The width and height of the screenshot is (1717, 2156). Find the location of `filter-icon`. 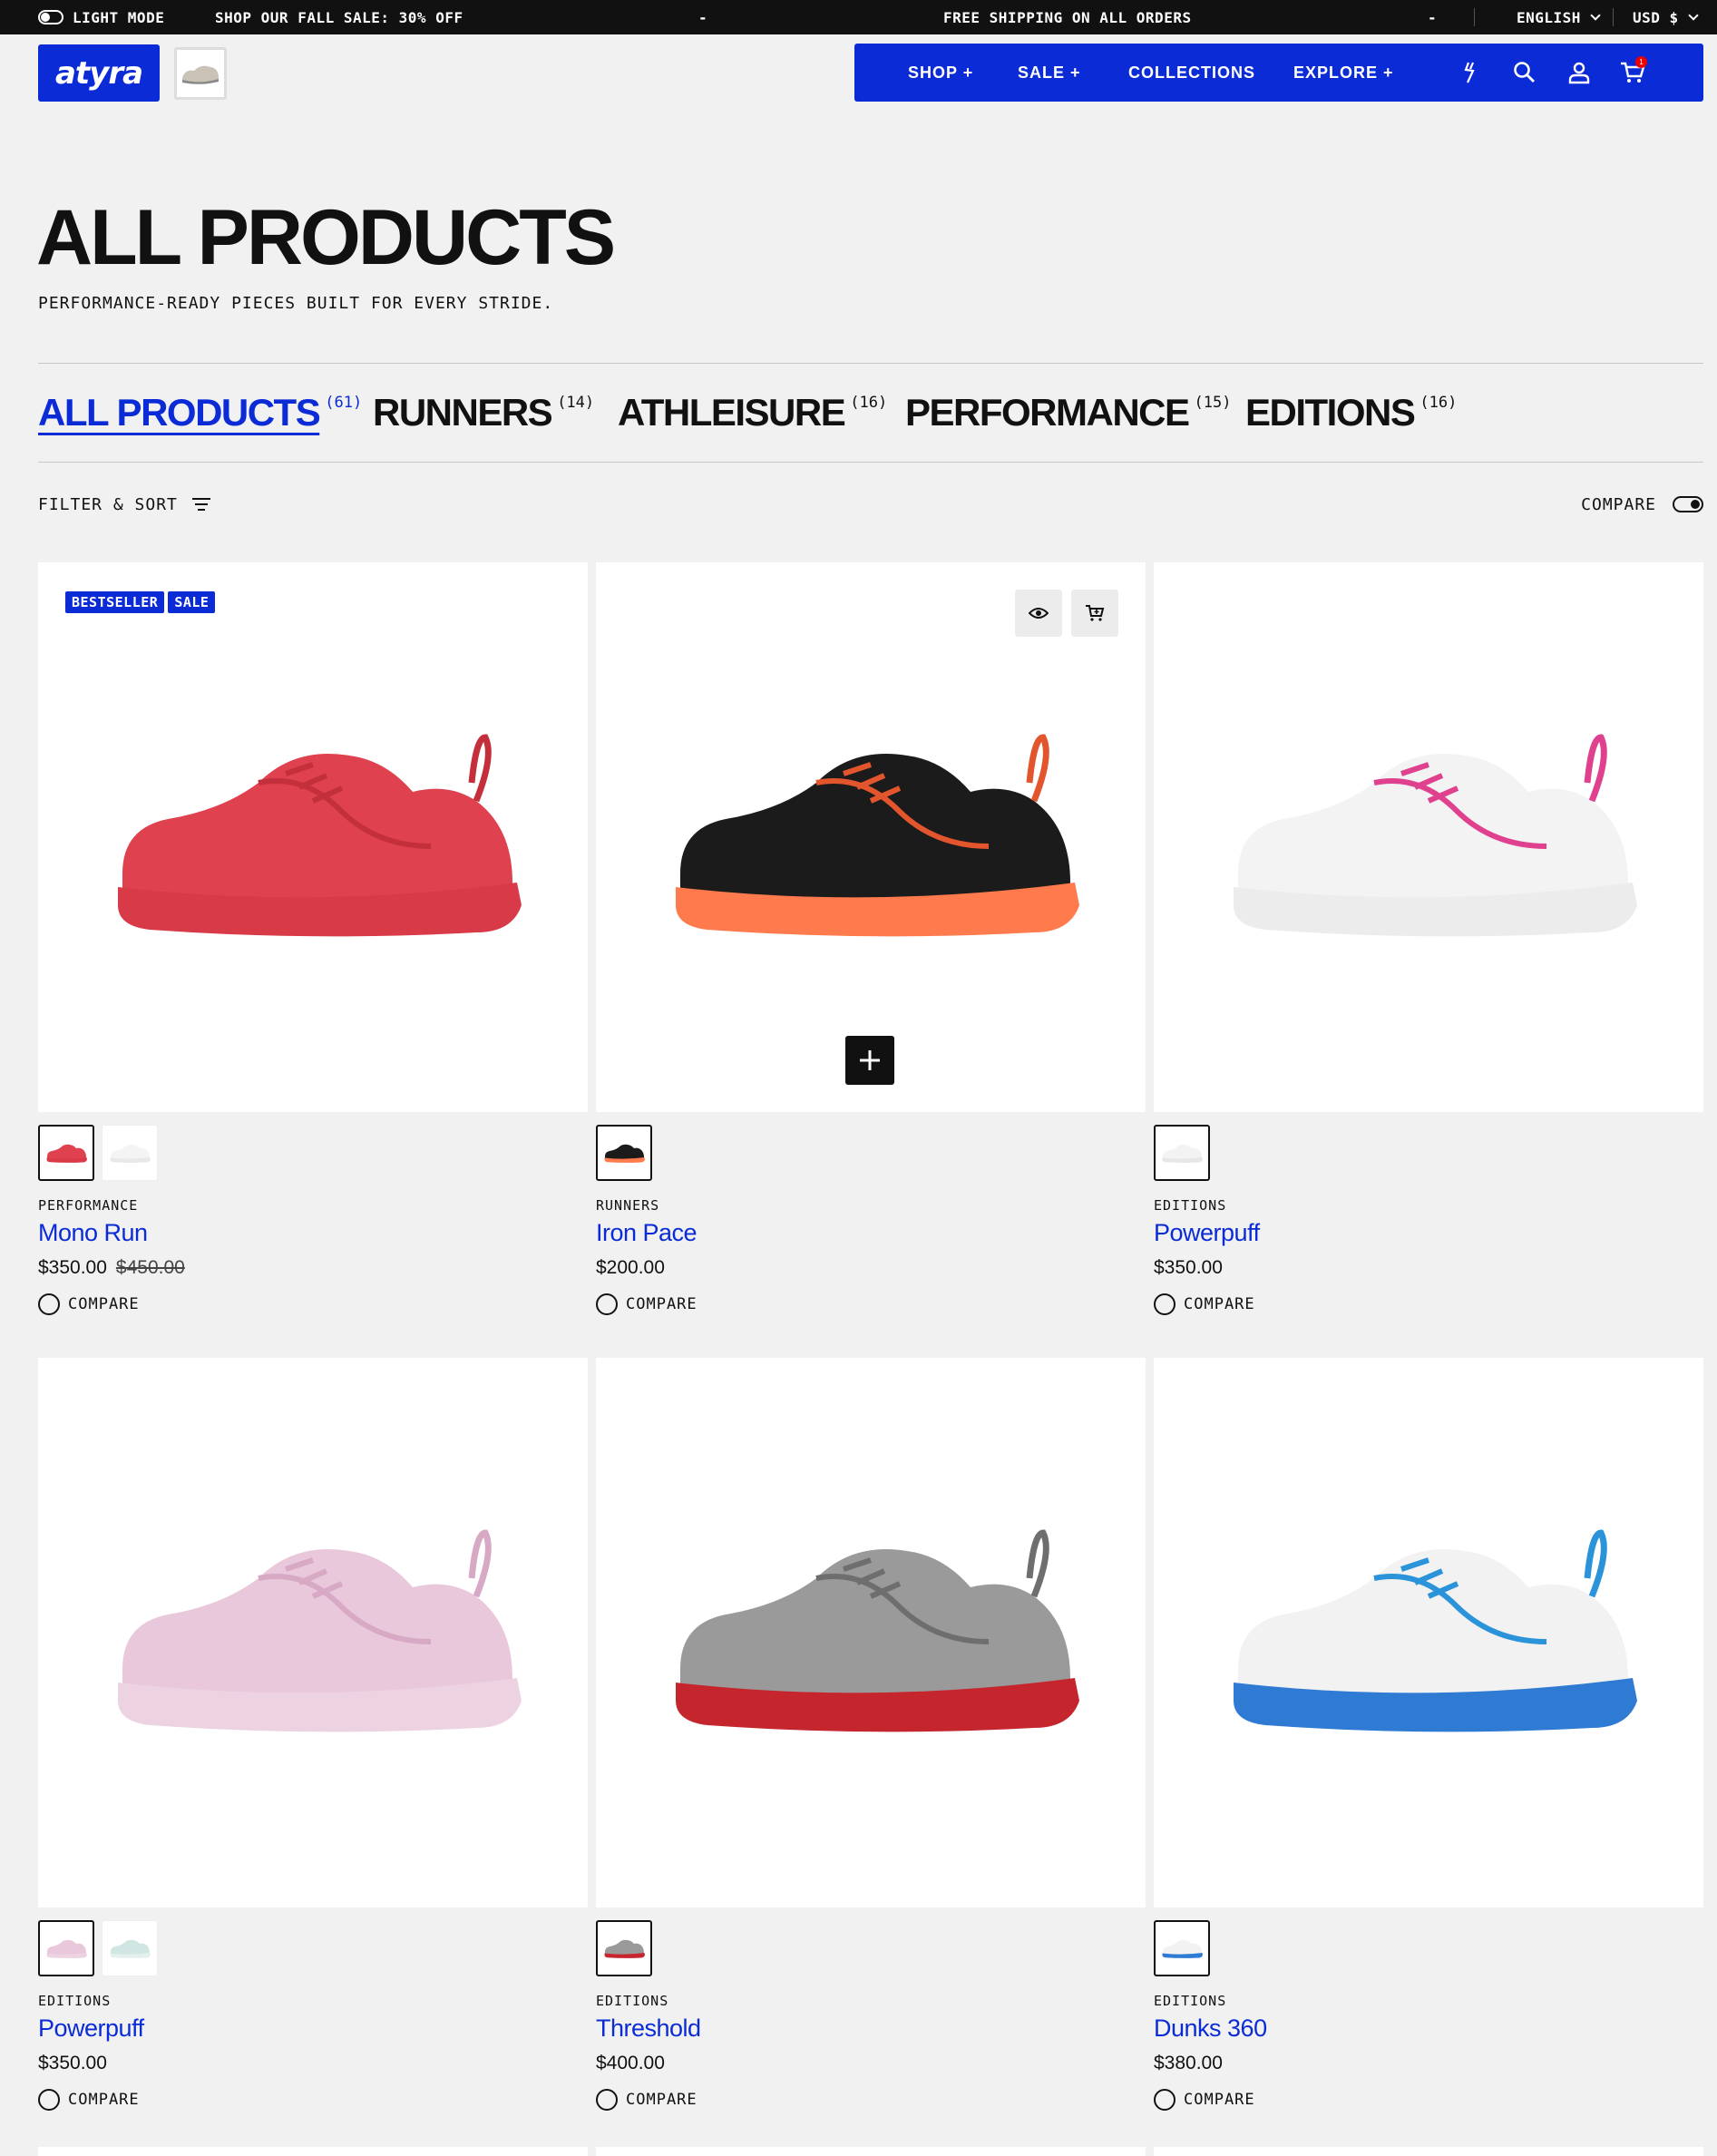

filter-icon is located at coordinates (201, 504).